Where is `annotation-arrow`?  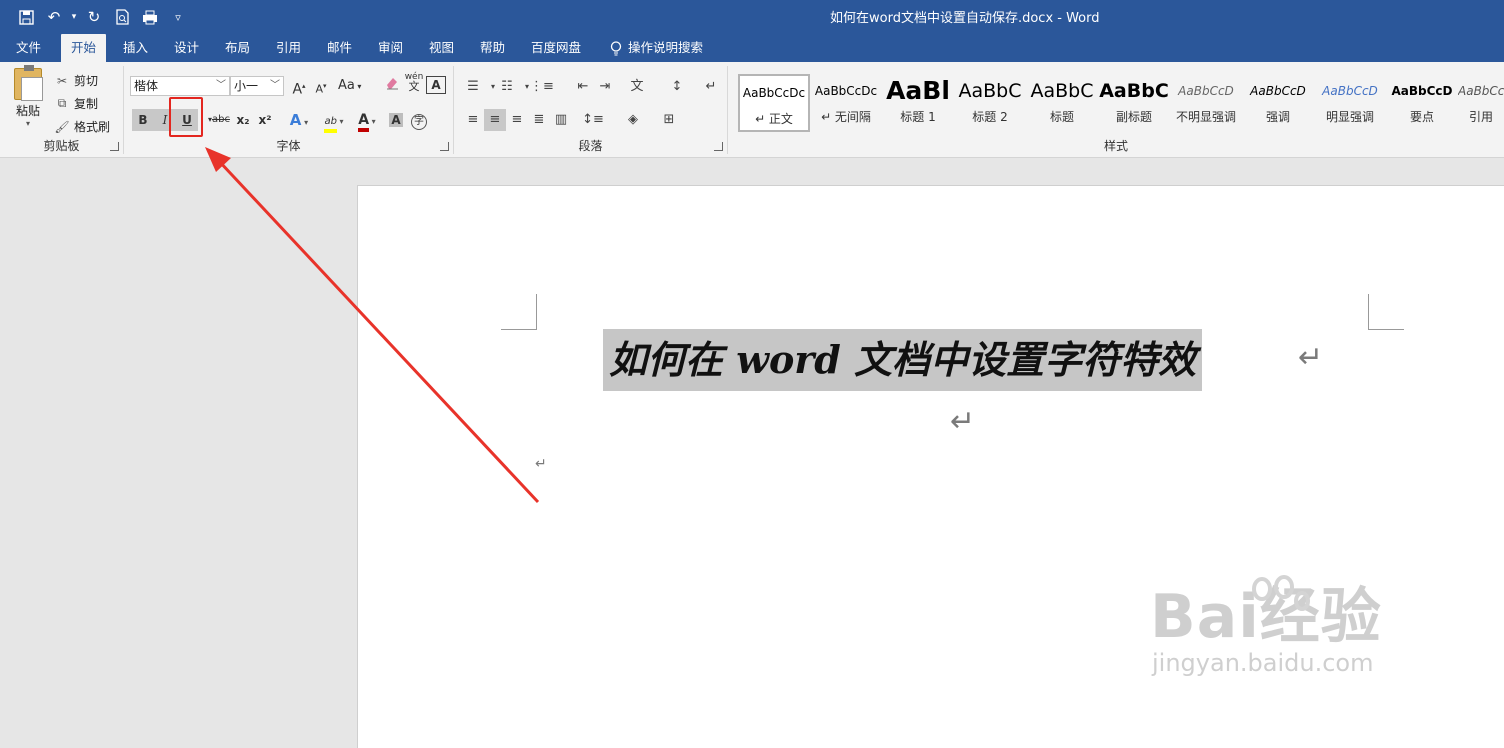 annotation-arrow is located at coordinates (372, 325).